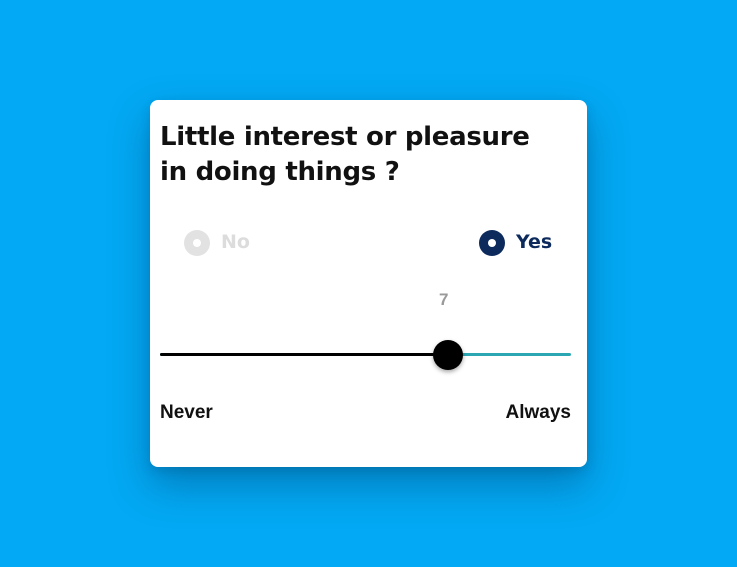  What do you see at coordinates (443, 299) in the screenshot?
I see `slider-value-label: 7` at bounding box center [443, 299].